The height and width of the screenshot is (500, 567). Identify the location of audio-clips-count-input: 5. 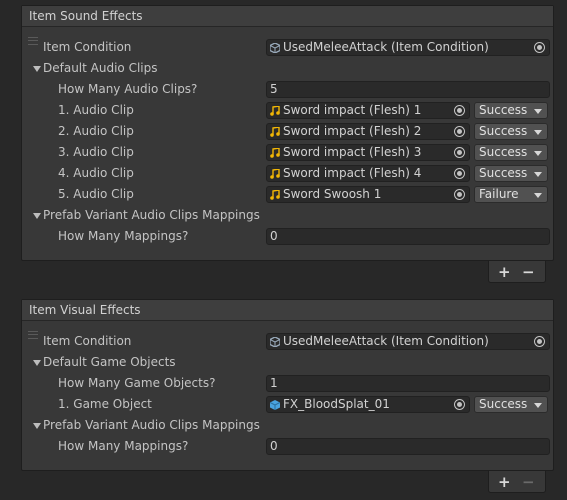
(408, 89).